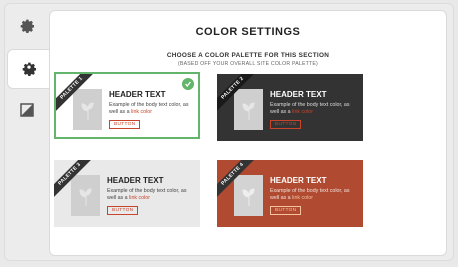 The width and height of the screenshot is (458, 267). I want to click on selected-check, so click(188, 84).